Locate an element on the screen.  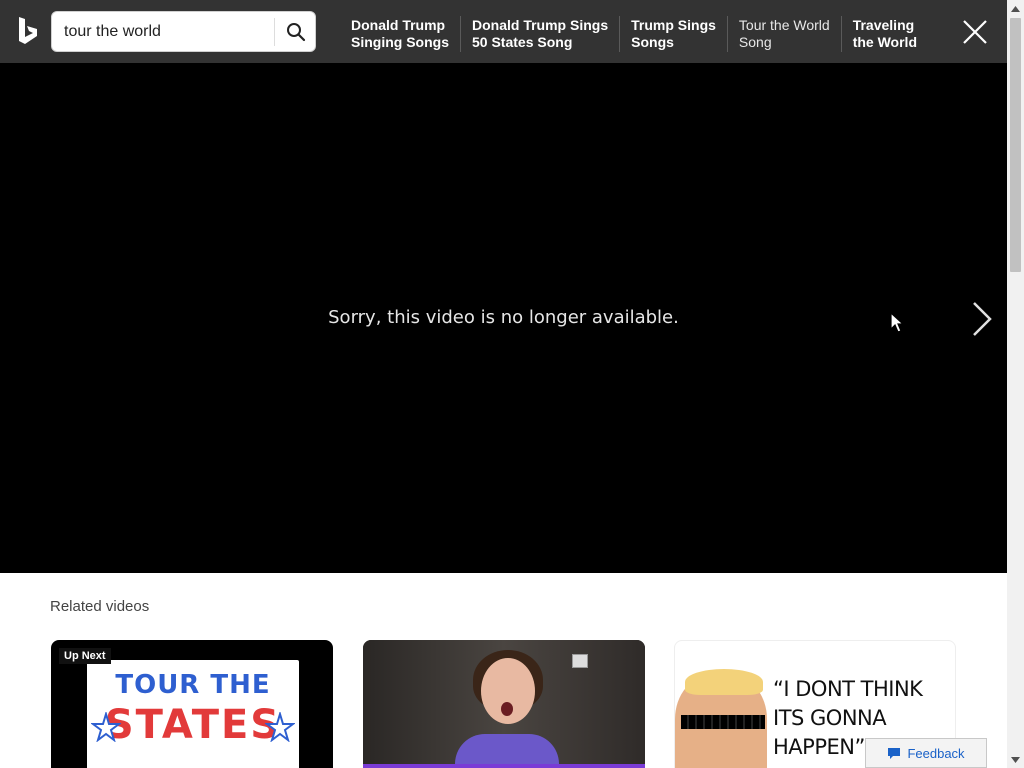
chat-bubble-icon is located at coordinates (894, 753).